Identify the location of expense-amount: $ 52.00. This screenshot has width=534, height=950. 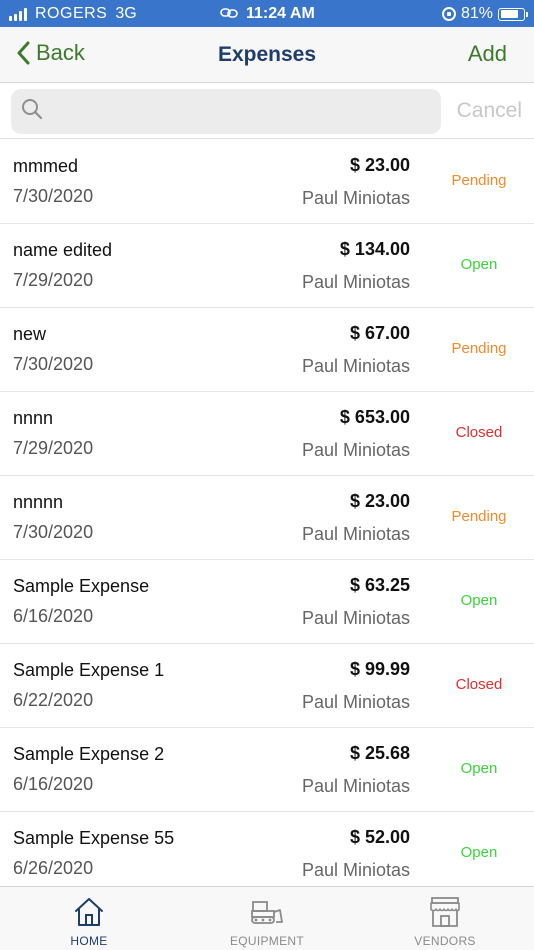
(379, 837).